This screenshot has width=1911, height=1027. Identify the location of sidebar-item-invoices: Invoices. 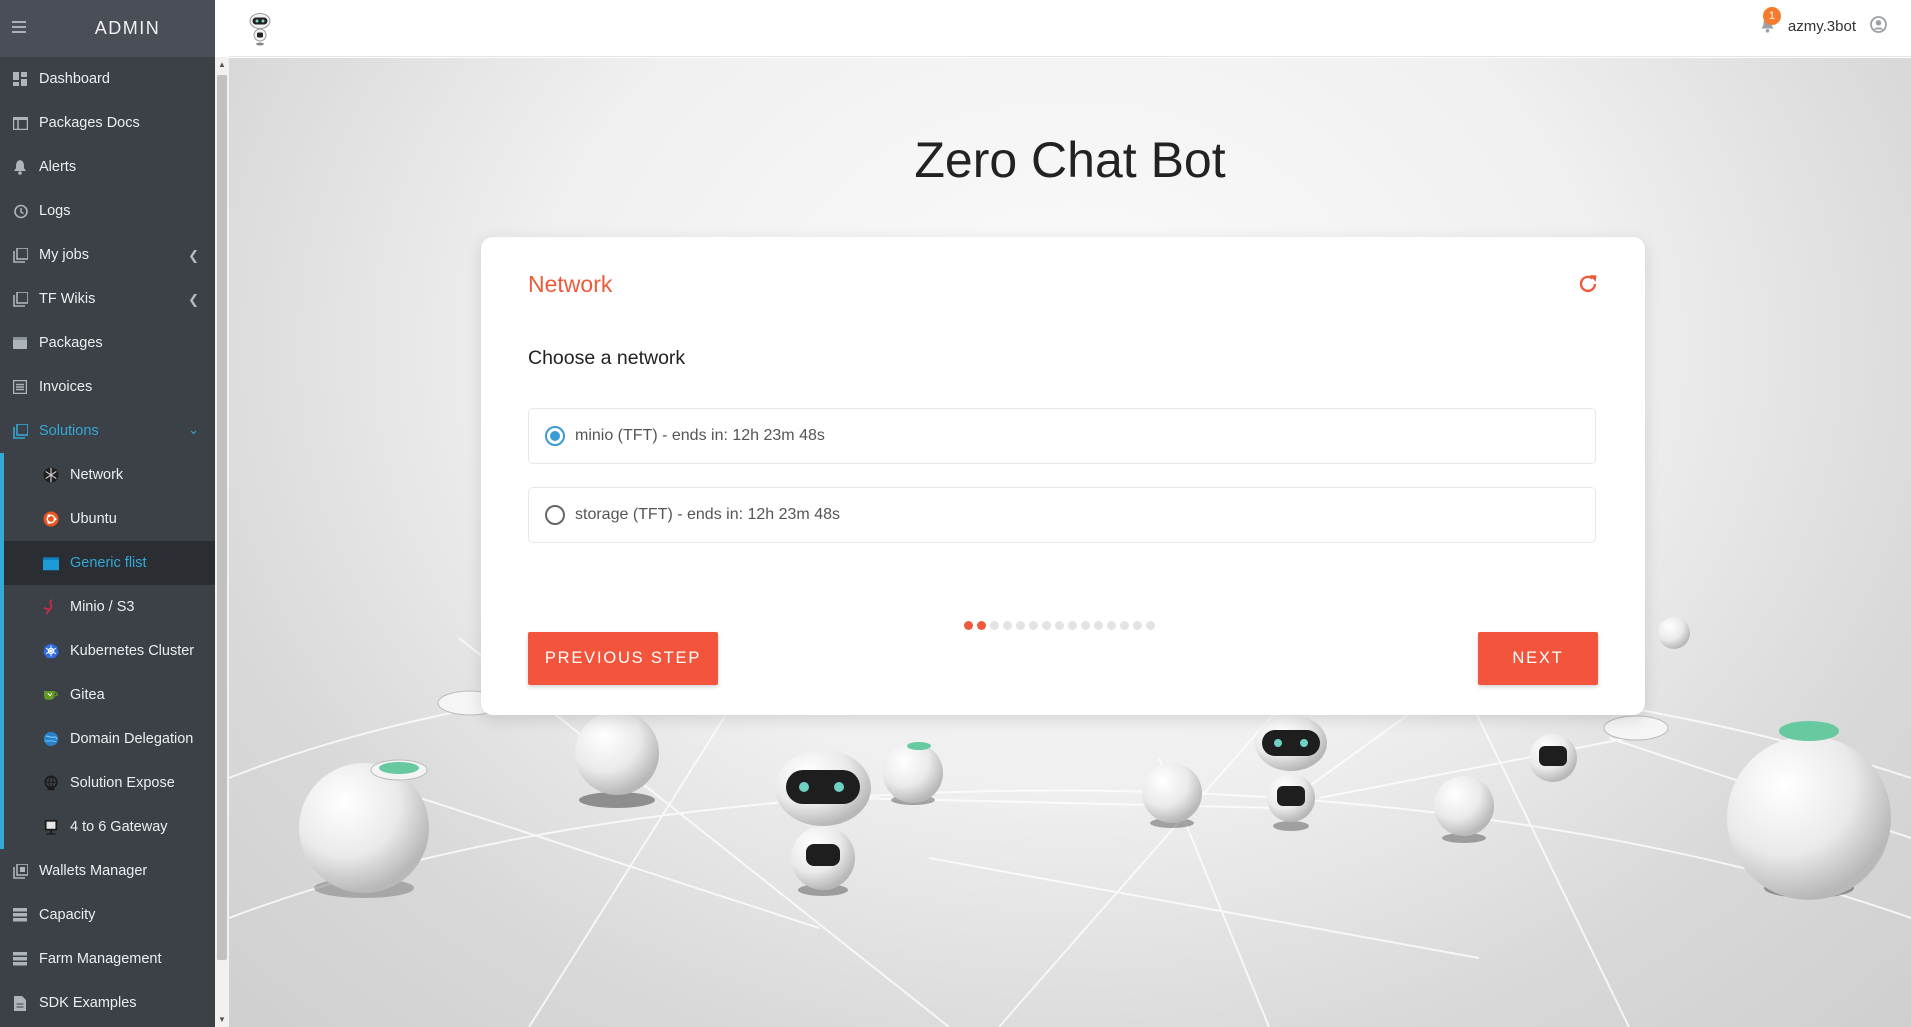
(107, 387).